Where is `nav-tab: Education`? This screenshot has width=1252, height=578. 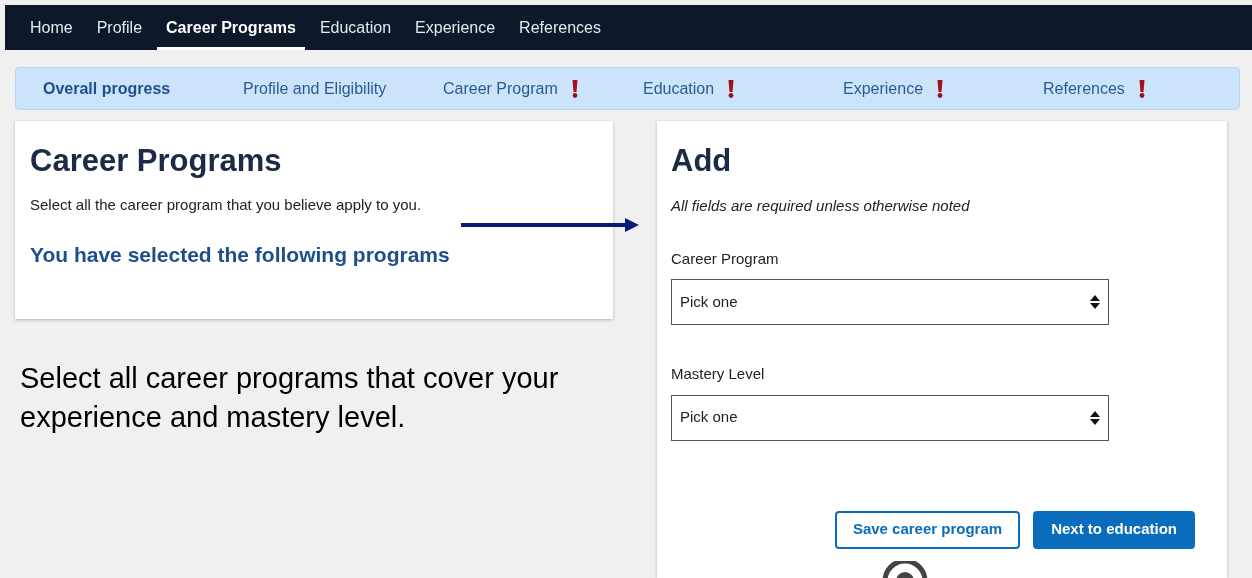 nav-tab: Education is located at coordinates (355, 27).